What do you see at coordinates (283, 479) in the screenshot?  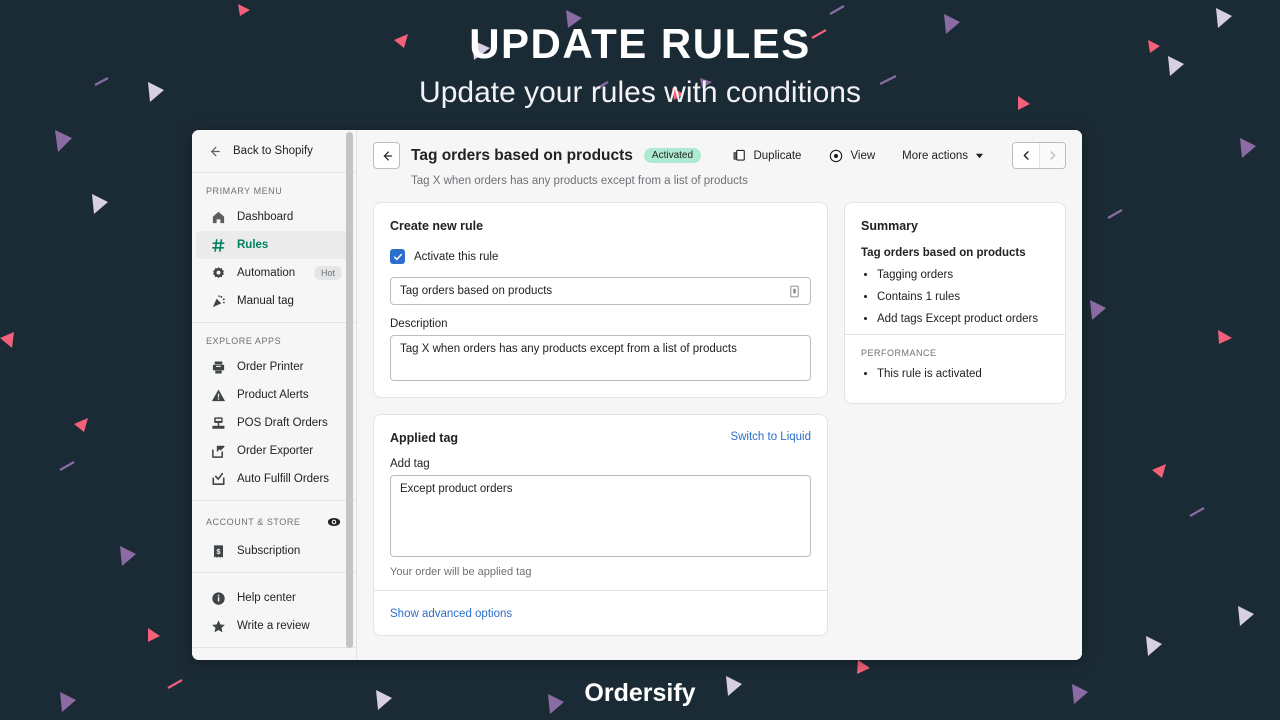 I see `sidebar-label-auto-fulfill-orders: Auto Fulfill Orders` at bounding box center [283, 479].